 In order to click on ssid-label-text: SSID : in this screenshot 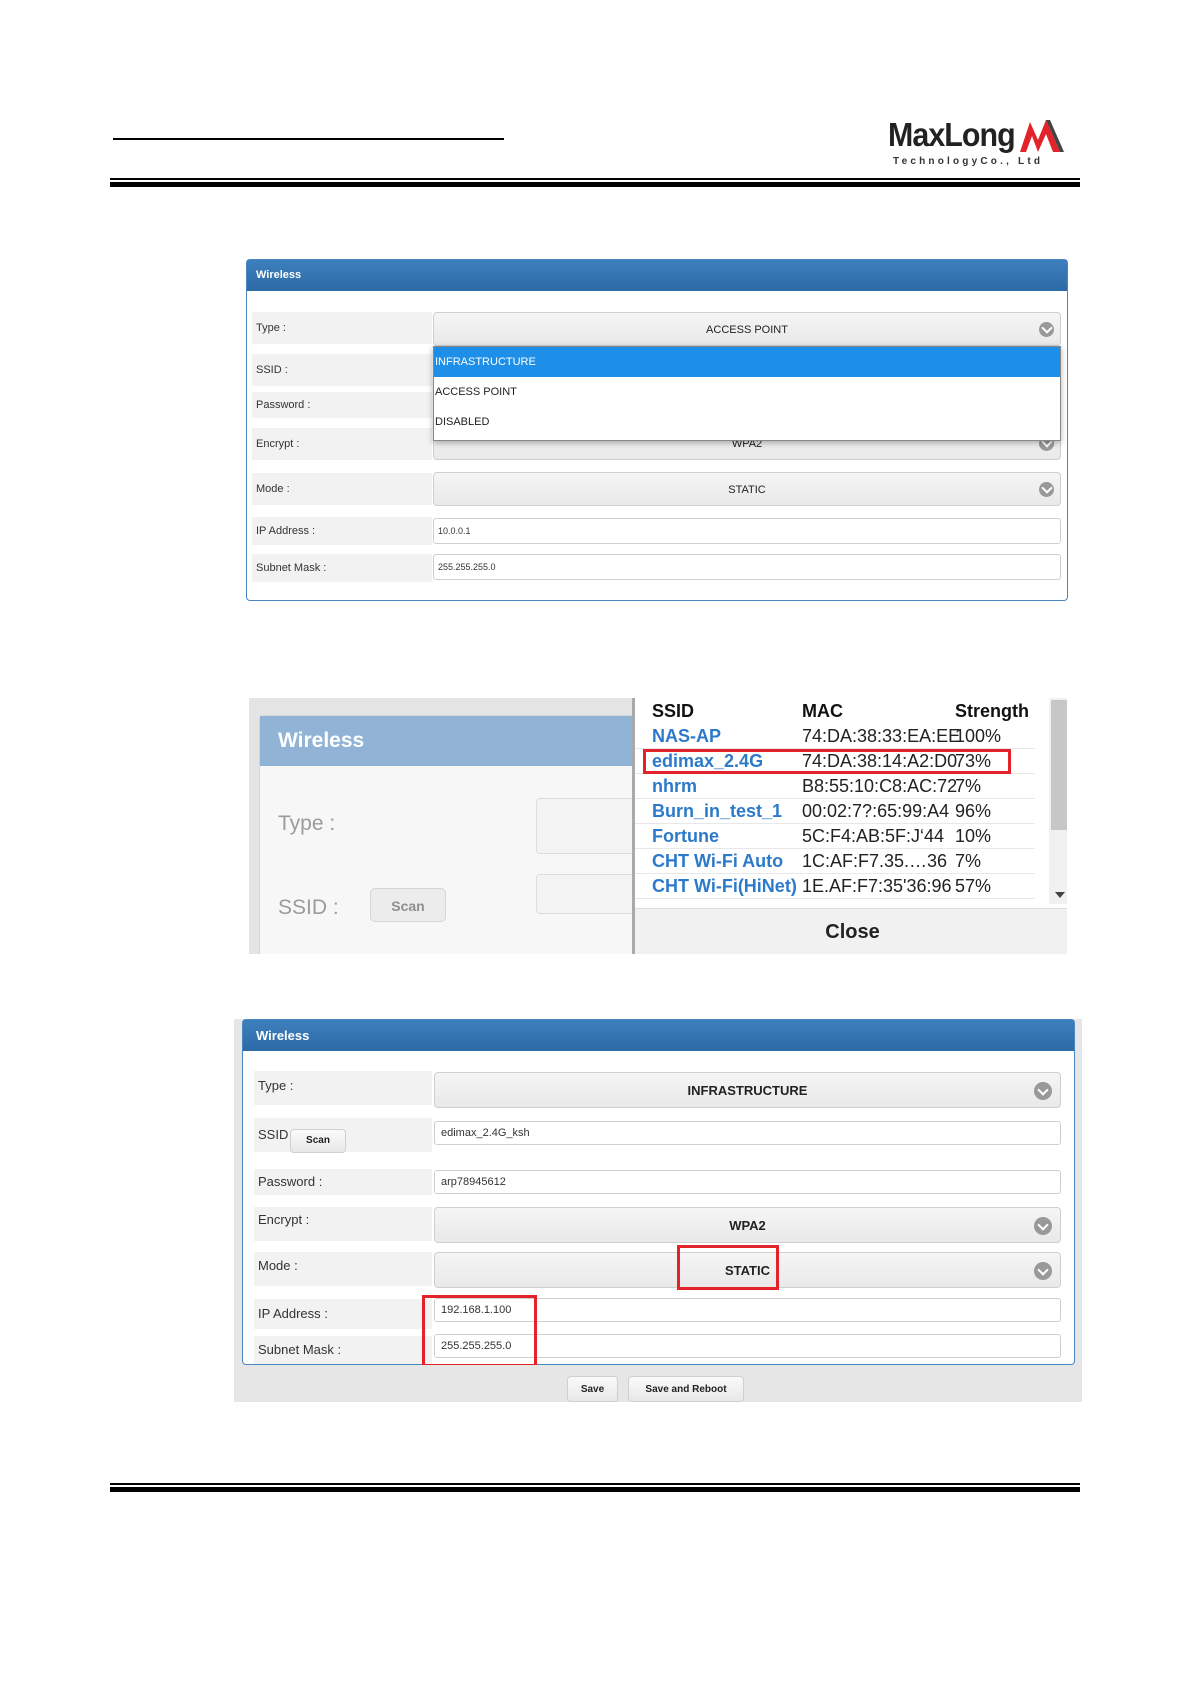, I will do `click(308, 907)`.